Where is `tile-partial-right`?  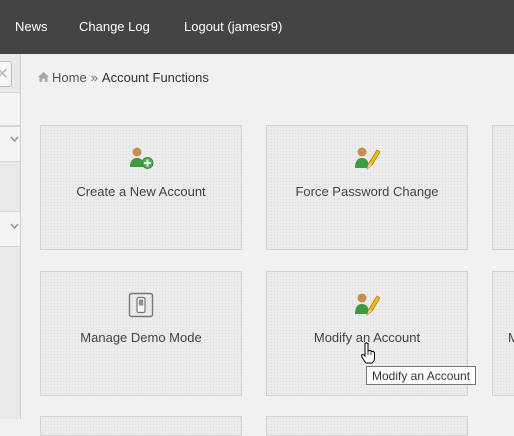
tile-partial-right is located at coordinates (503, 187).